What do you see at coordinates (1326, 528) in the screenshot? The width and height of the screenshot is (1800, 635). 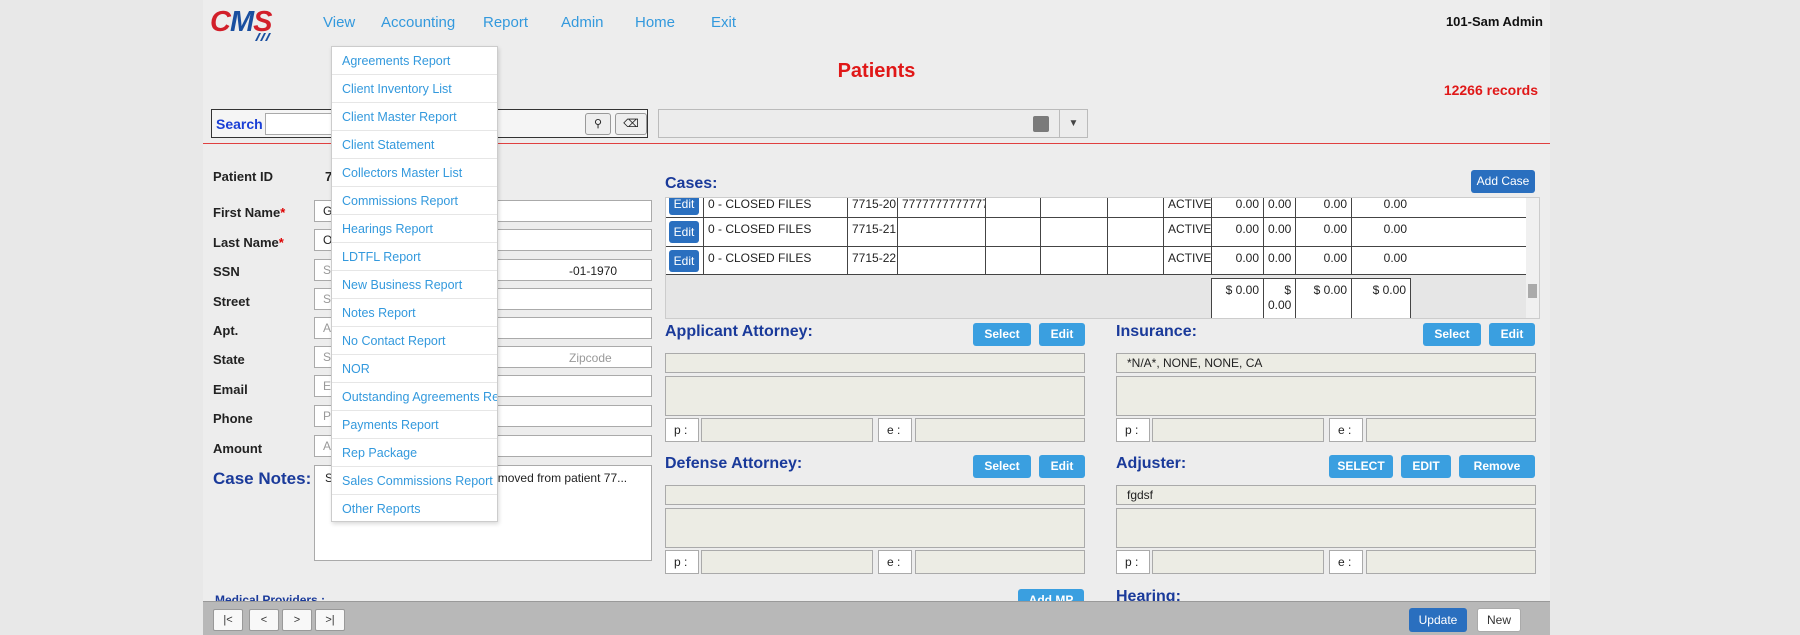 I see `adjuster-address` at bounding box center [1326, 528].